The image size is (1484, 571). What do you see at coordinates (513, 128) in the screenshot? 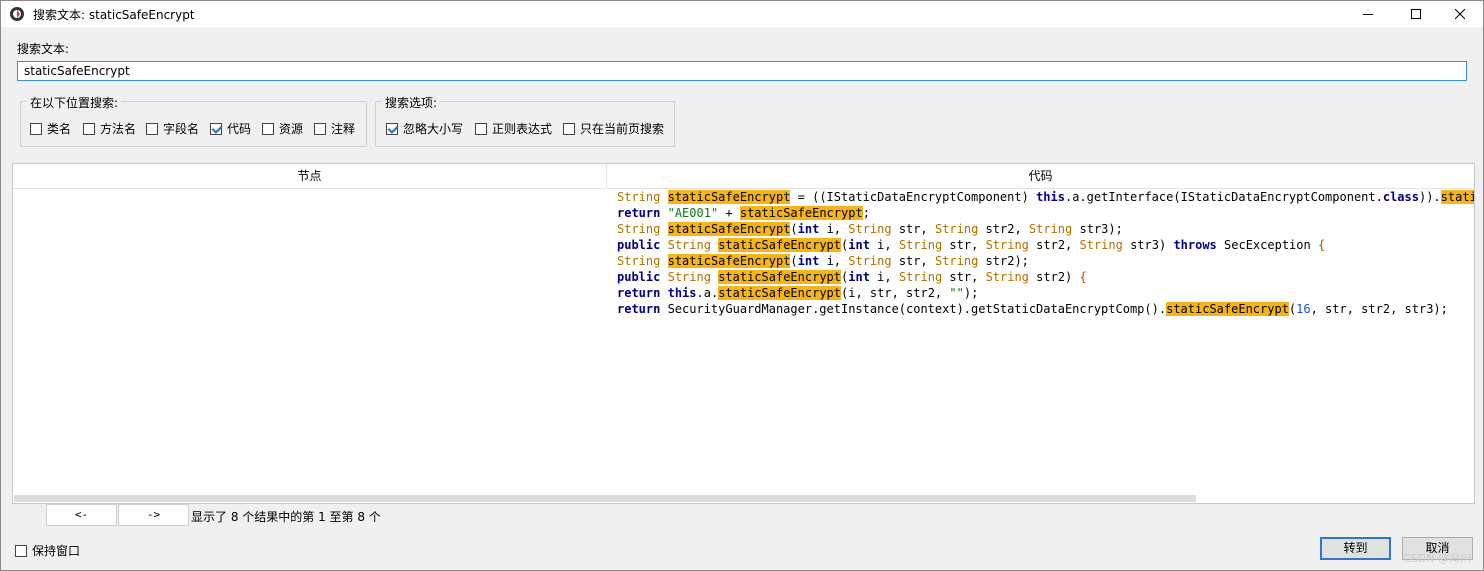
I see `checkbox-regex: 正则表达式` at bounding box center [513, 128].